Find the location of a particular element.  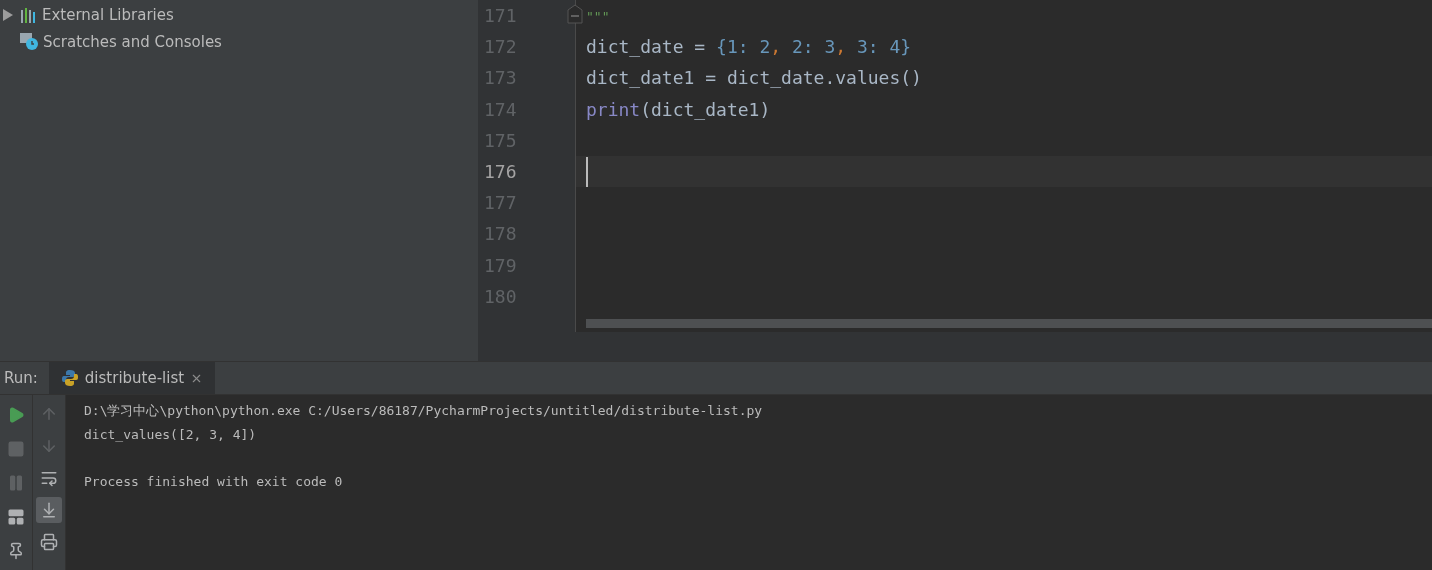

text-caret is located at coordinates (587, 171).